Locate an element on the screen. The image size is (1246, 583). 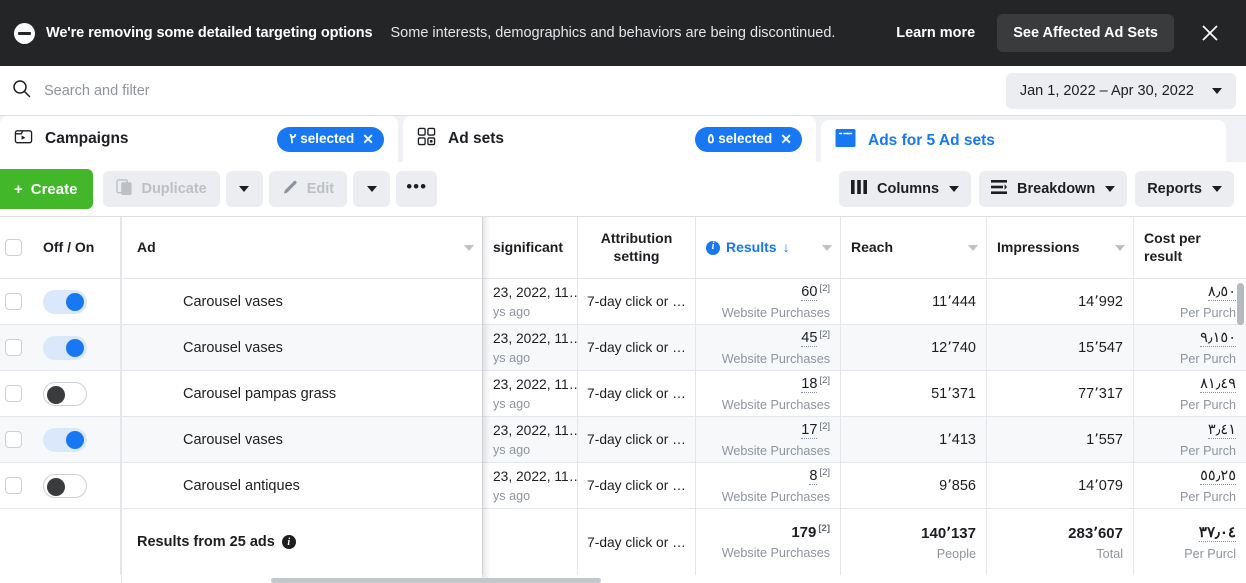
reach-value: 11٬444 is located at coordinates (954, 301).